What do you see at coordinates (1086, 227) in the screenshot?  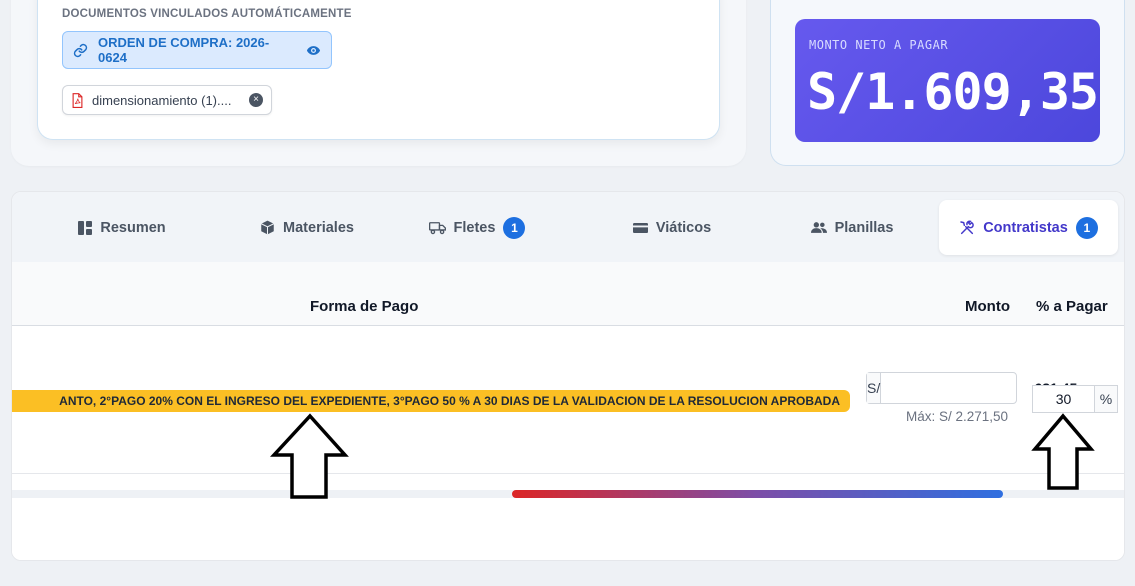 I see `tab-contratistas-badge: 1` at bounding box center [1086, 227].